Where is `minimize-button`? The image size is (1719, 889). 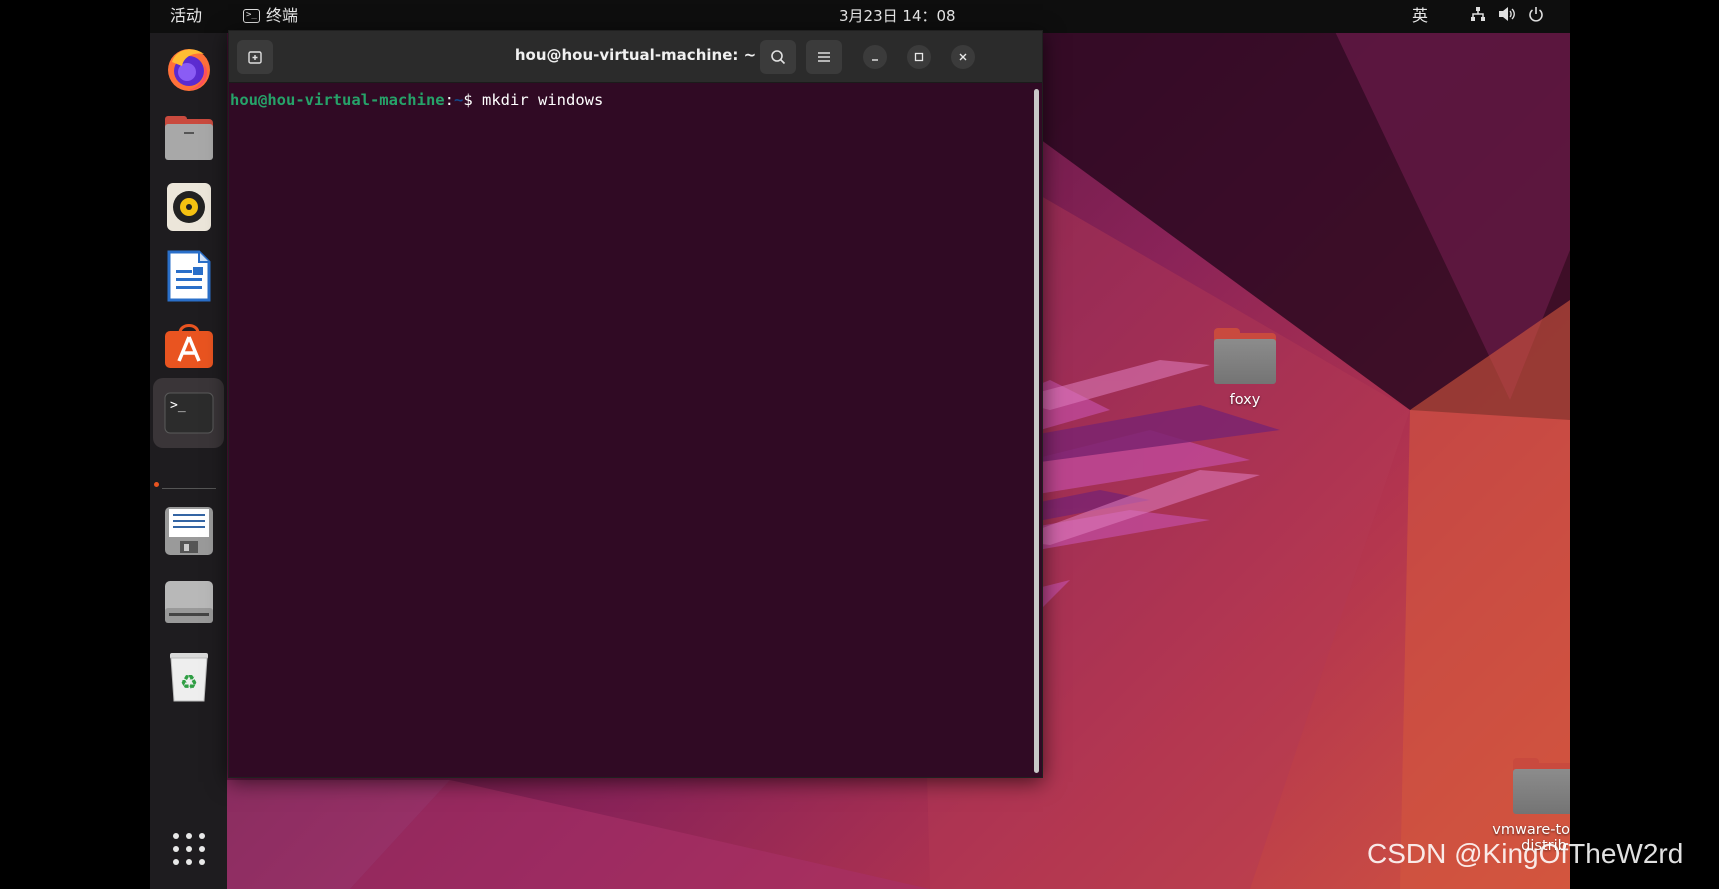
minimize-button is located at coordinates (875, 57).